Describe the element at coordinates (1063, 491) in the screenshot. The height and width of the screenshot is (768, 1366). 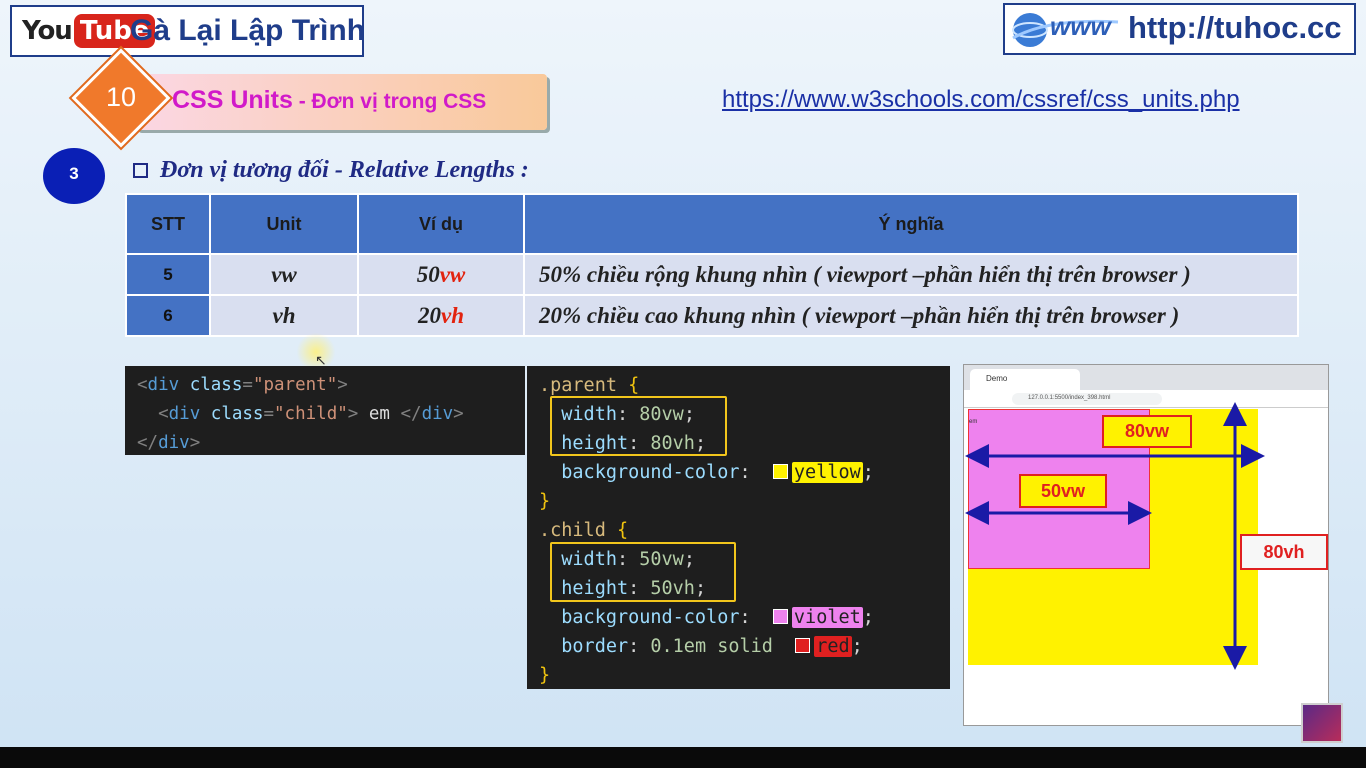
I see `label-50vw: 50vw` at that location.